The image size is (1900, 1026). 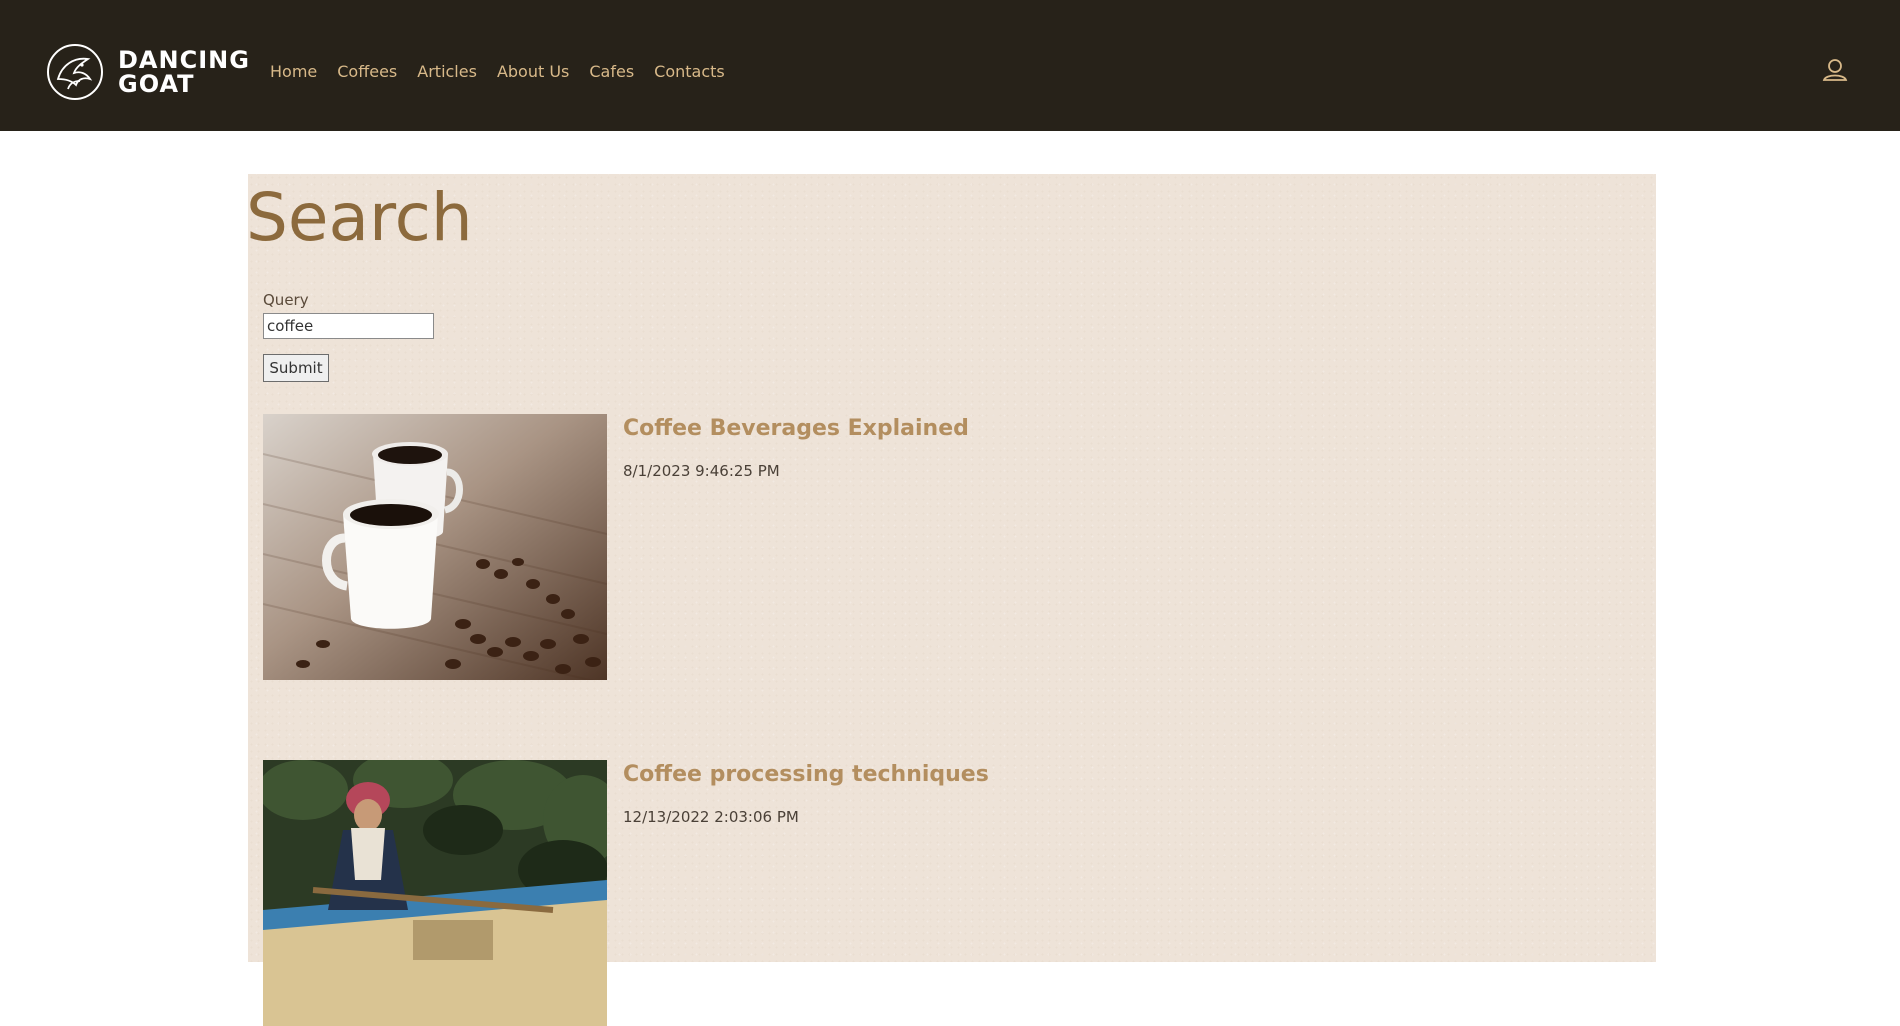 I want to click on nav-coffees: Coffees, so click(x=367, y=72).